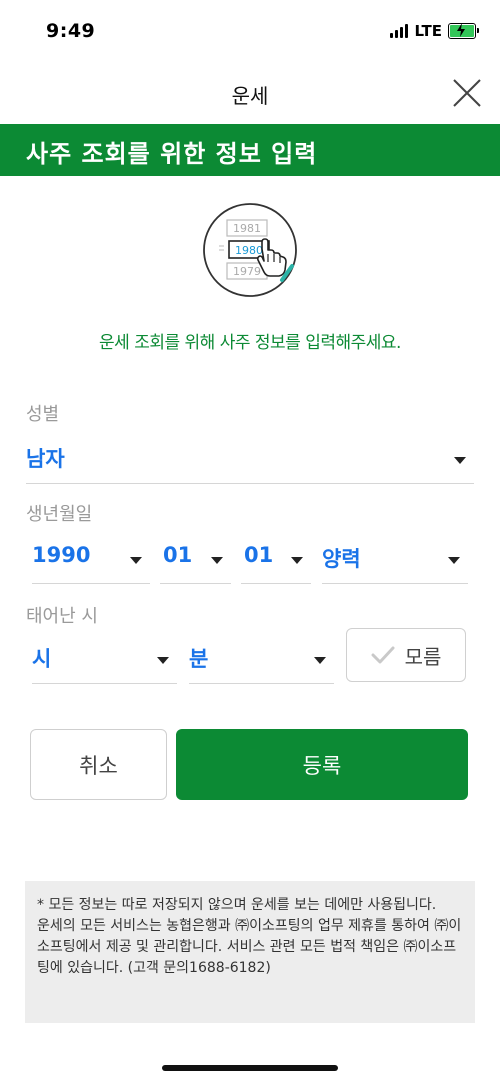  I want to click on birth-year-value: 1990, so click(61, 555).